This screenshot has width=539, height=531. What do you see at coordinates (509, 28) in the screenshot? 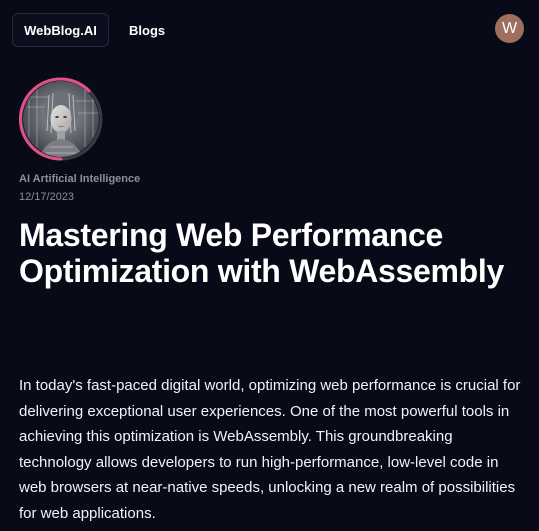
I see `user-avatar-button: W` at bounding box center [509, 28].